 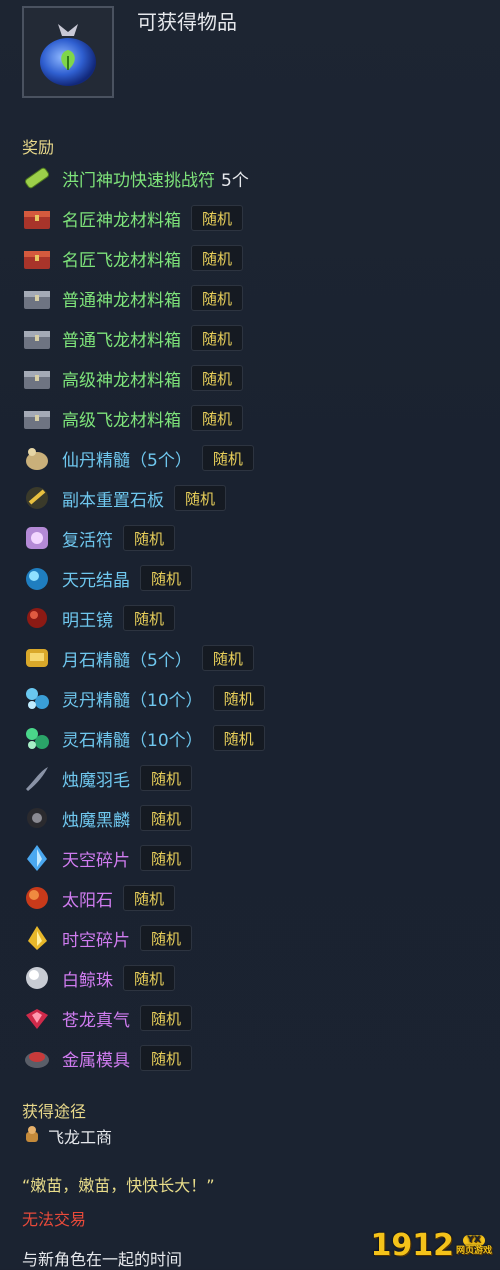 I want to click on revive-charm-icon, so click(x=37, y=538).